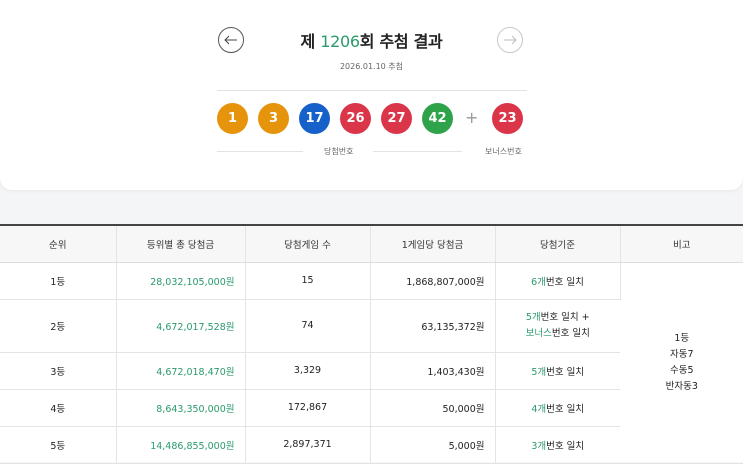 This screenshot has width=743, height=464. I want to click on title-suffix: 회 추첨 결과, so click(401, 41).